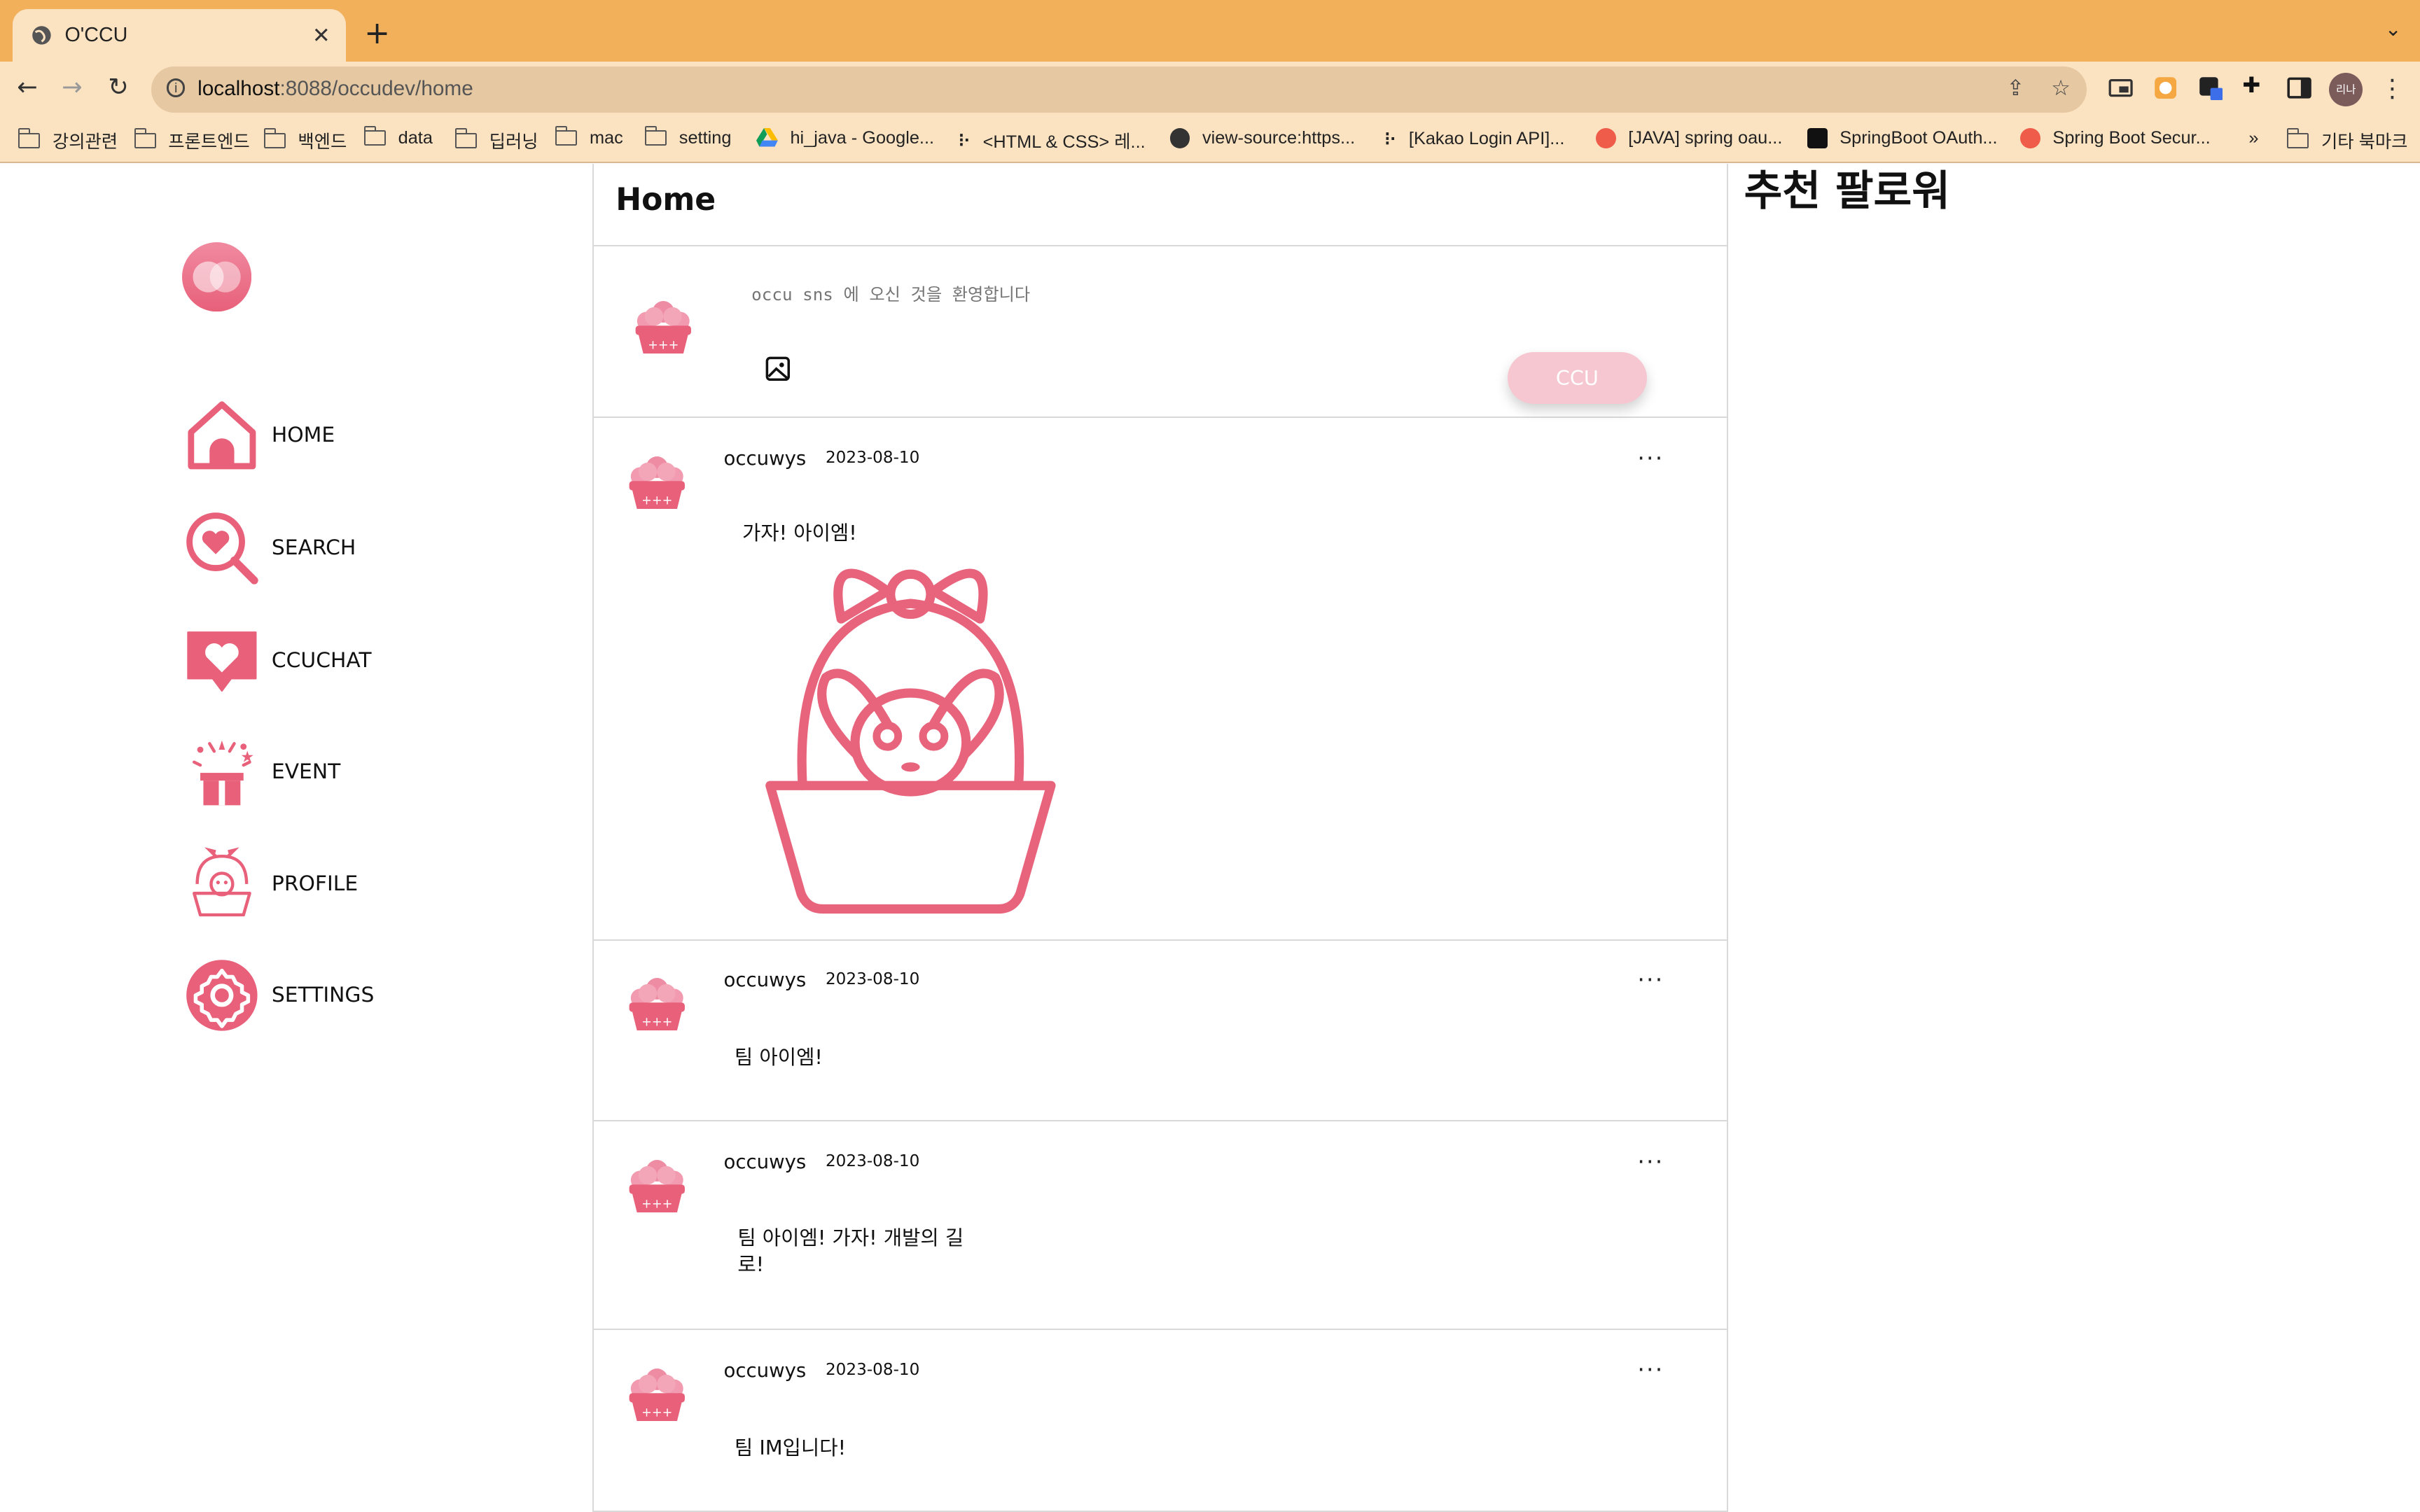 The width and height of the screenshot is (2420, 1512). I want to click on sidebar-item-label: PROFILE, so click(315, 884).